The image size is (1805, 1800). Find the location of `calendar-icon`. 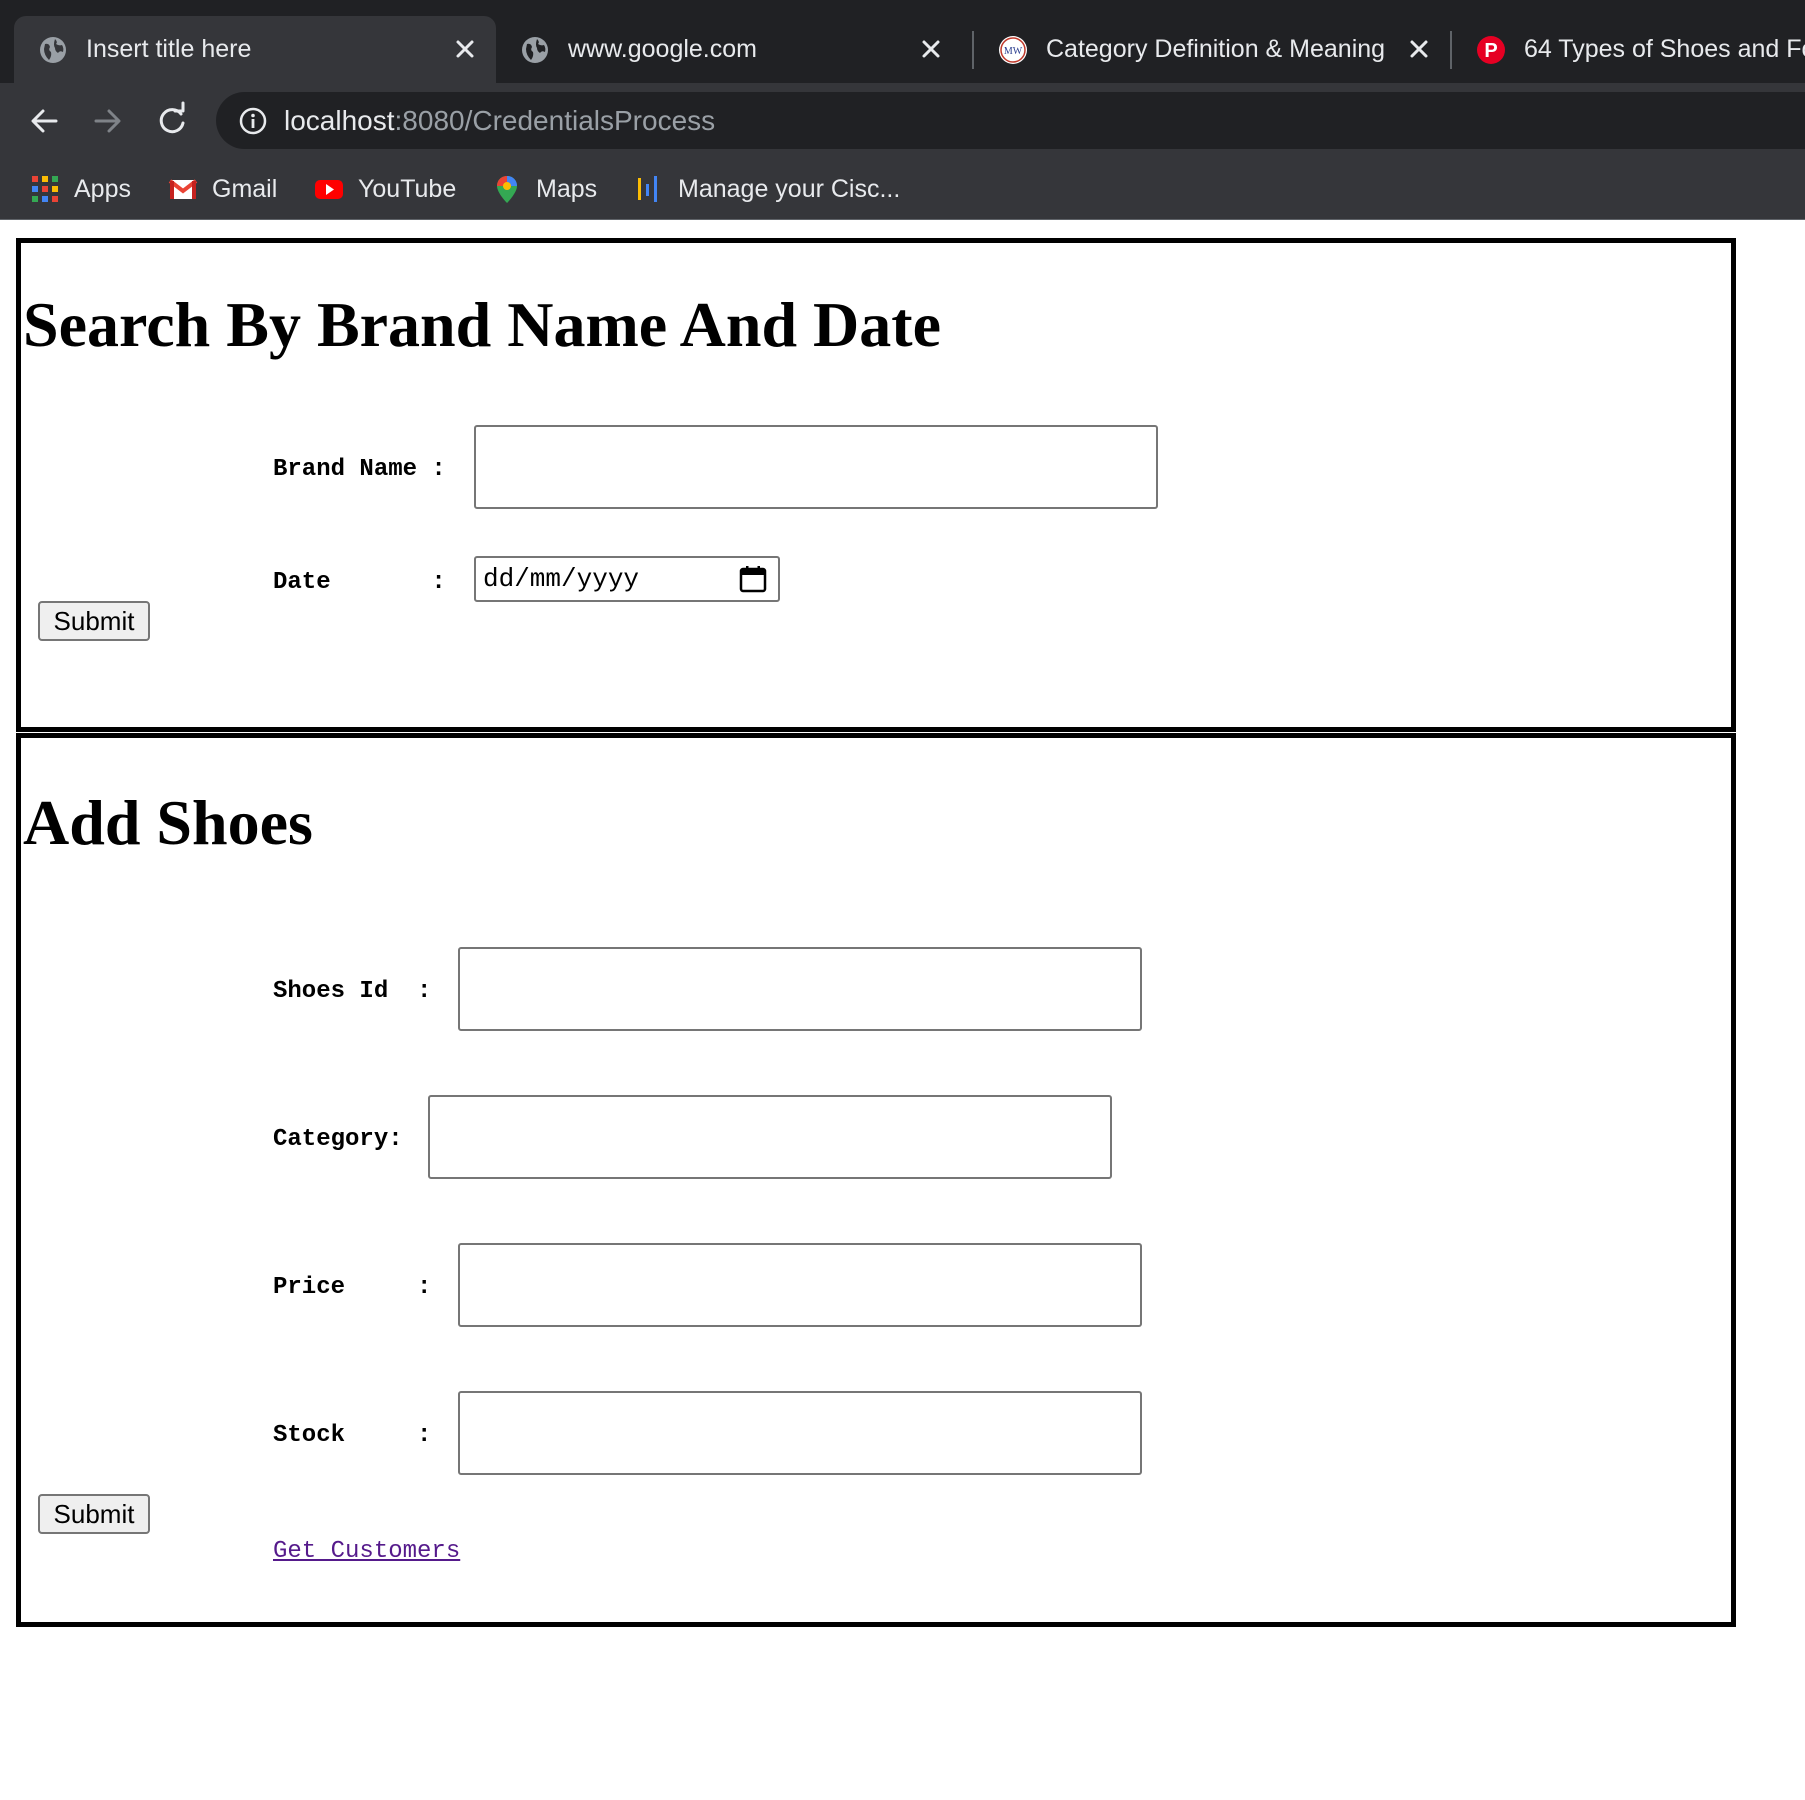

calendar-icon is located at coordinates (753, 579).